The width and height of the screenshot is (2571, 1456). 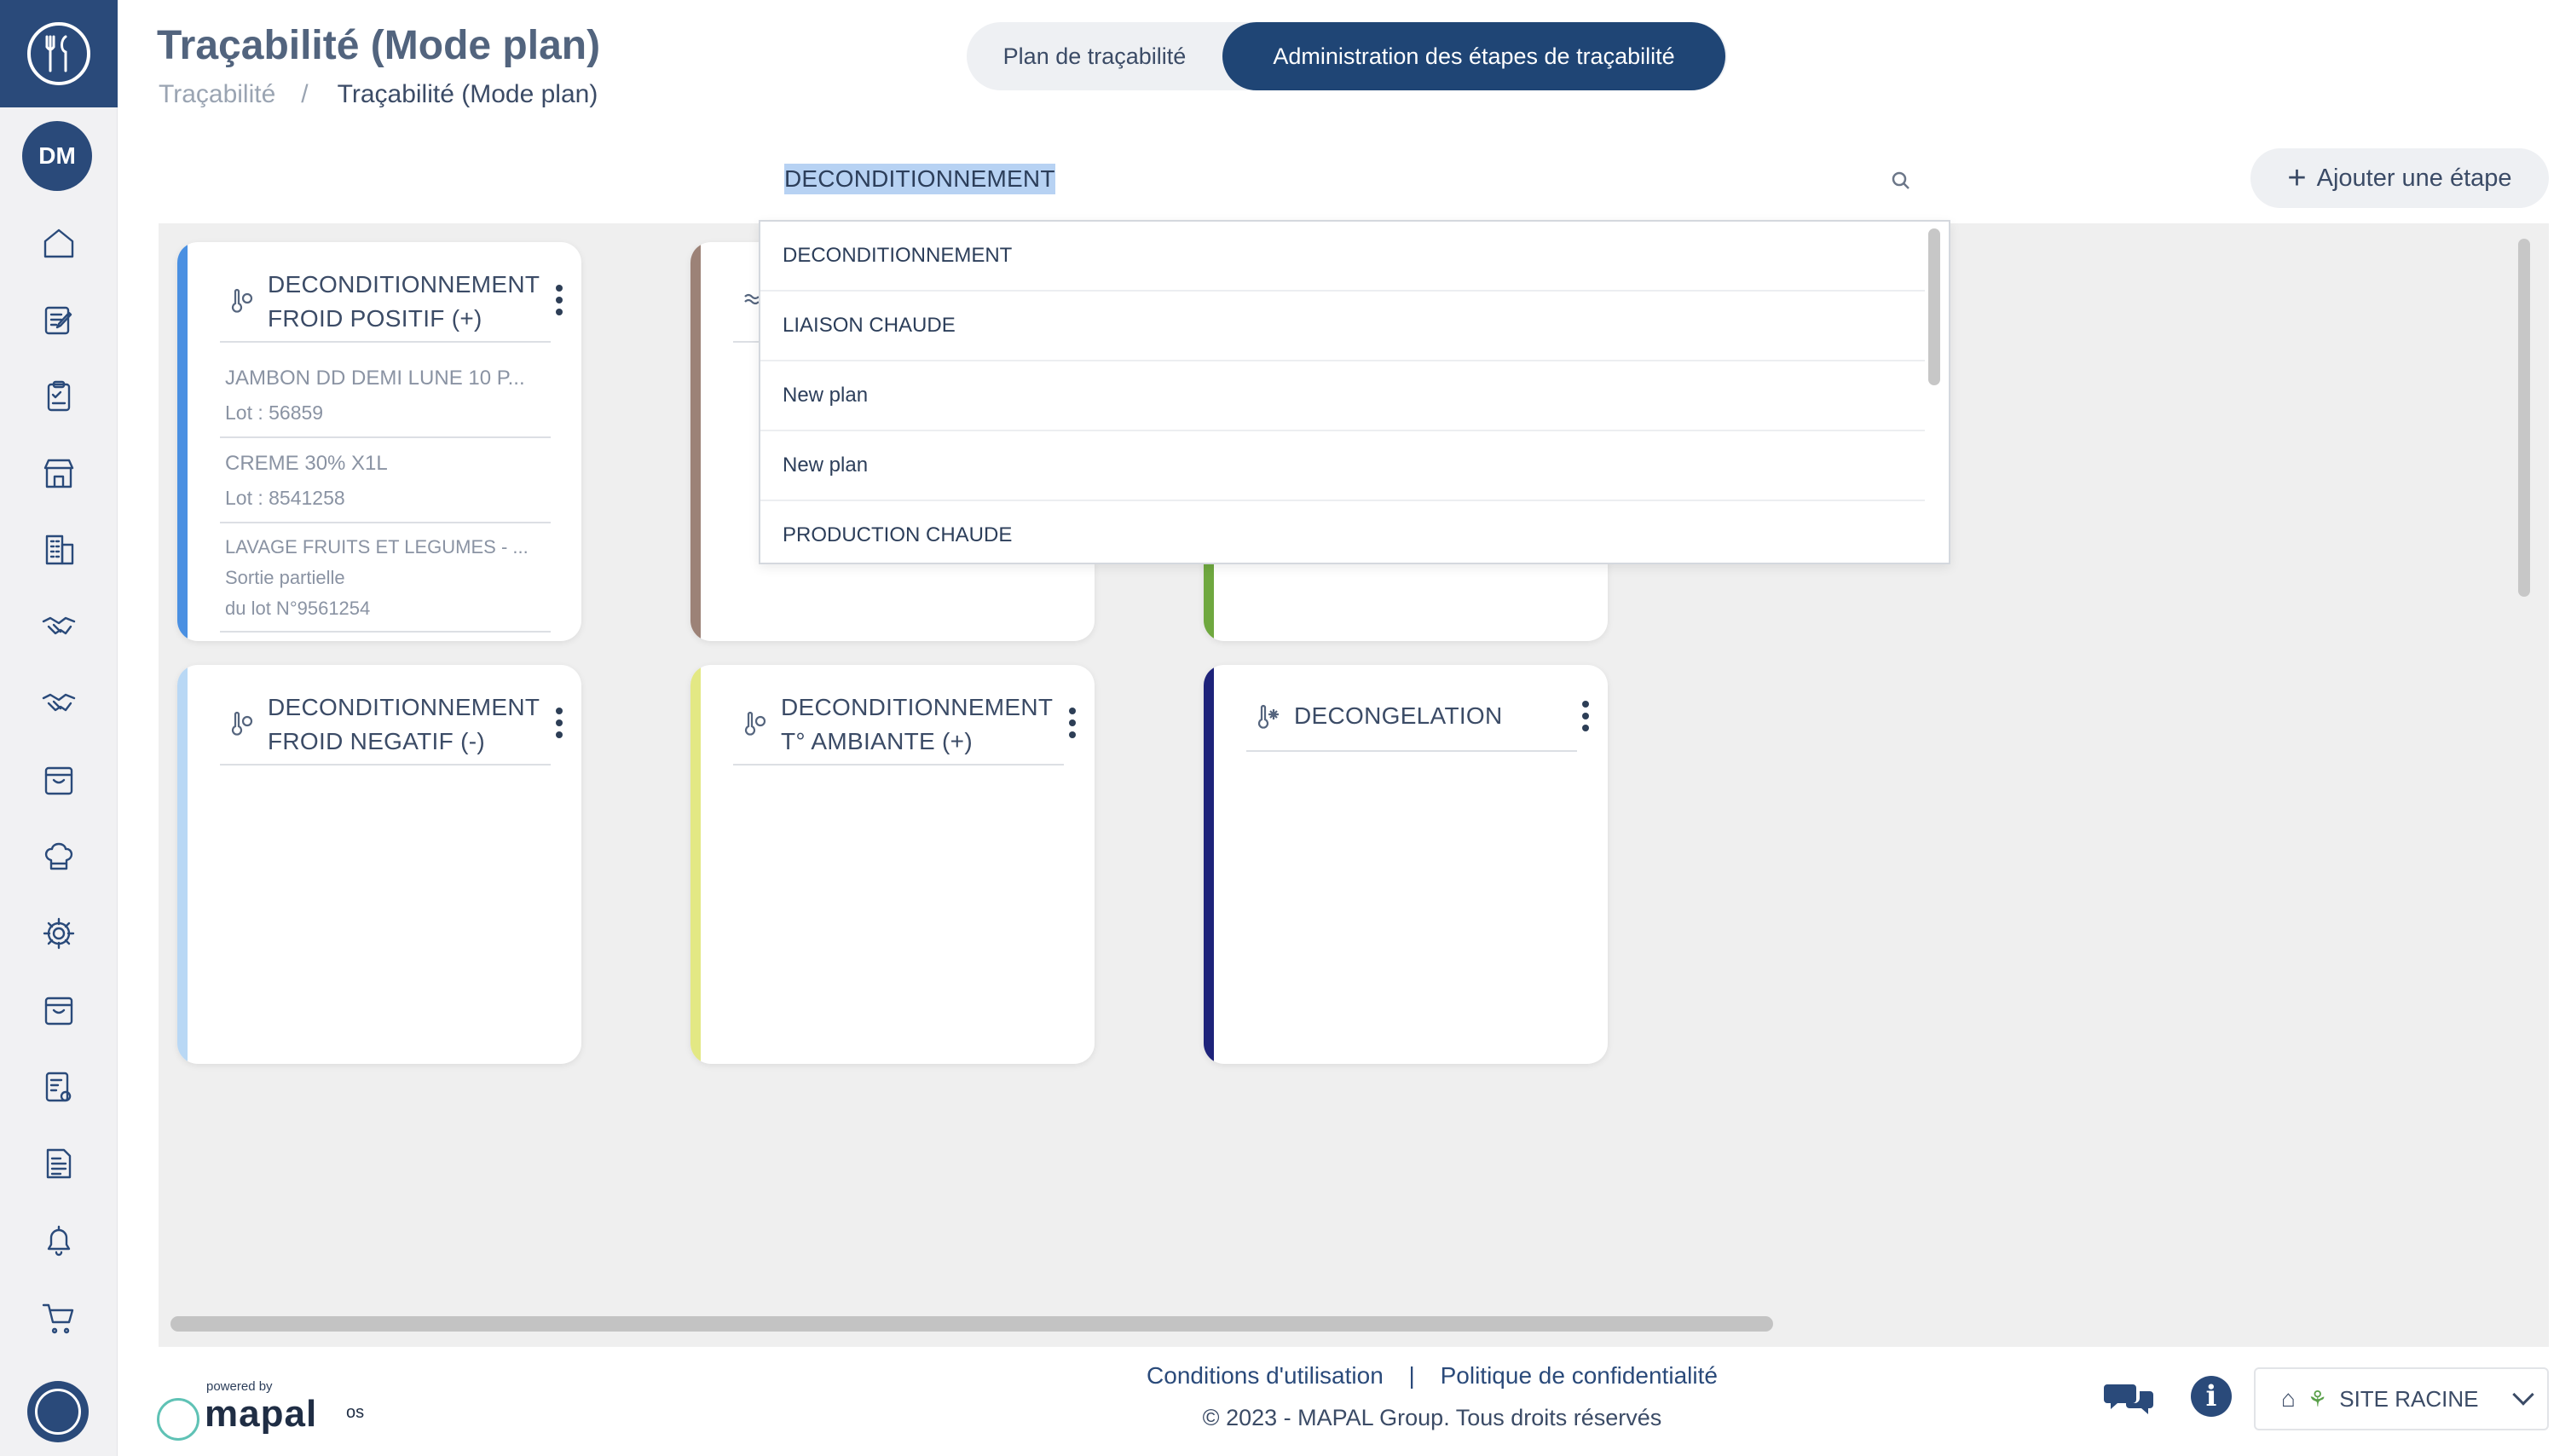 I want to click on item-status: Sortie partielle, so click(x=285, y=577).